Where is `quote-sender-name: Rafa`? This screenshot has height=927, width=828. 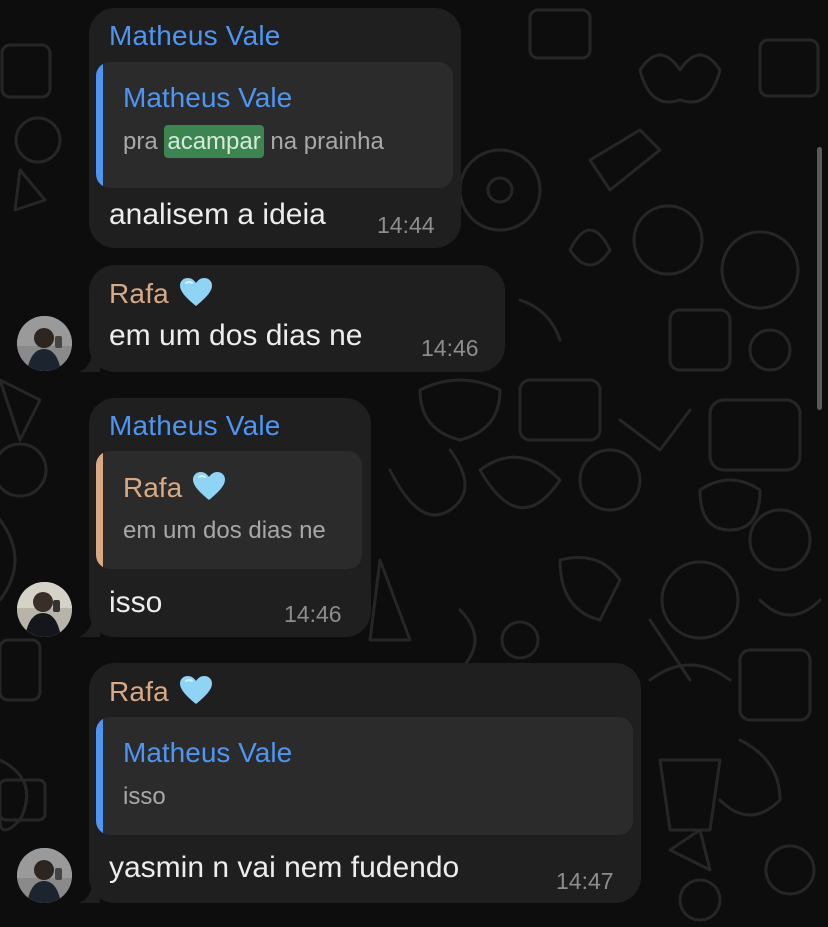 quote-sender-name: Rafa is located at coordinates (174, 487).